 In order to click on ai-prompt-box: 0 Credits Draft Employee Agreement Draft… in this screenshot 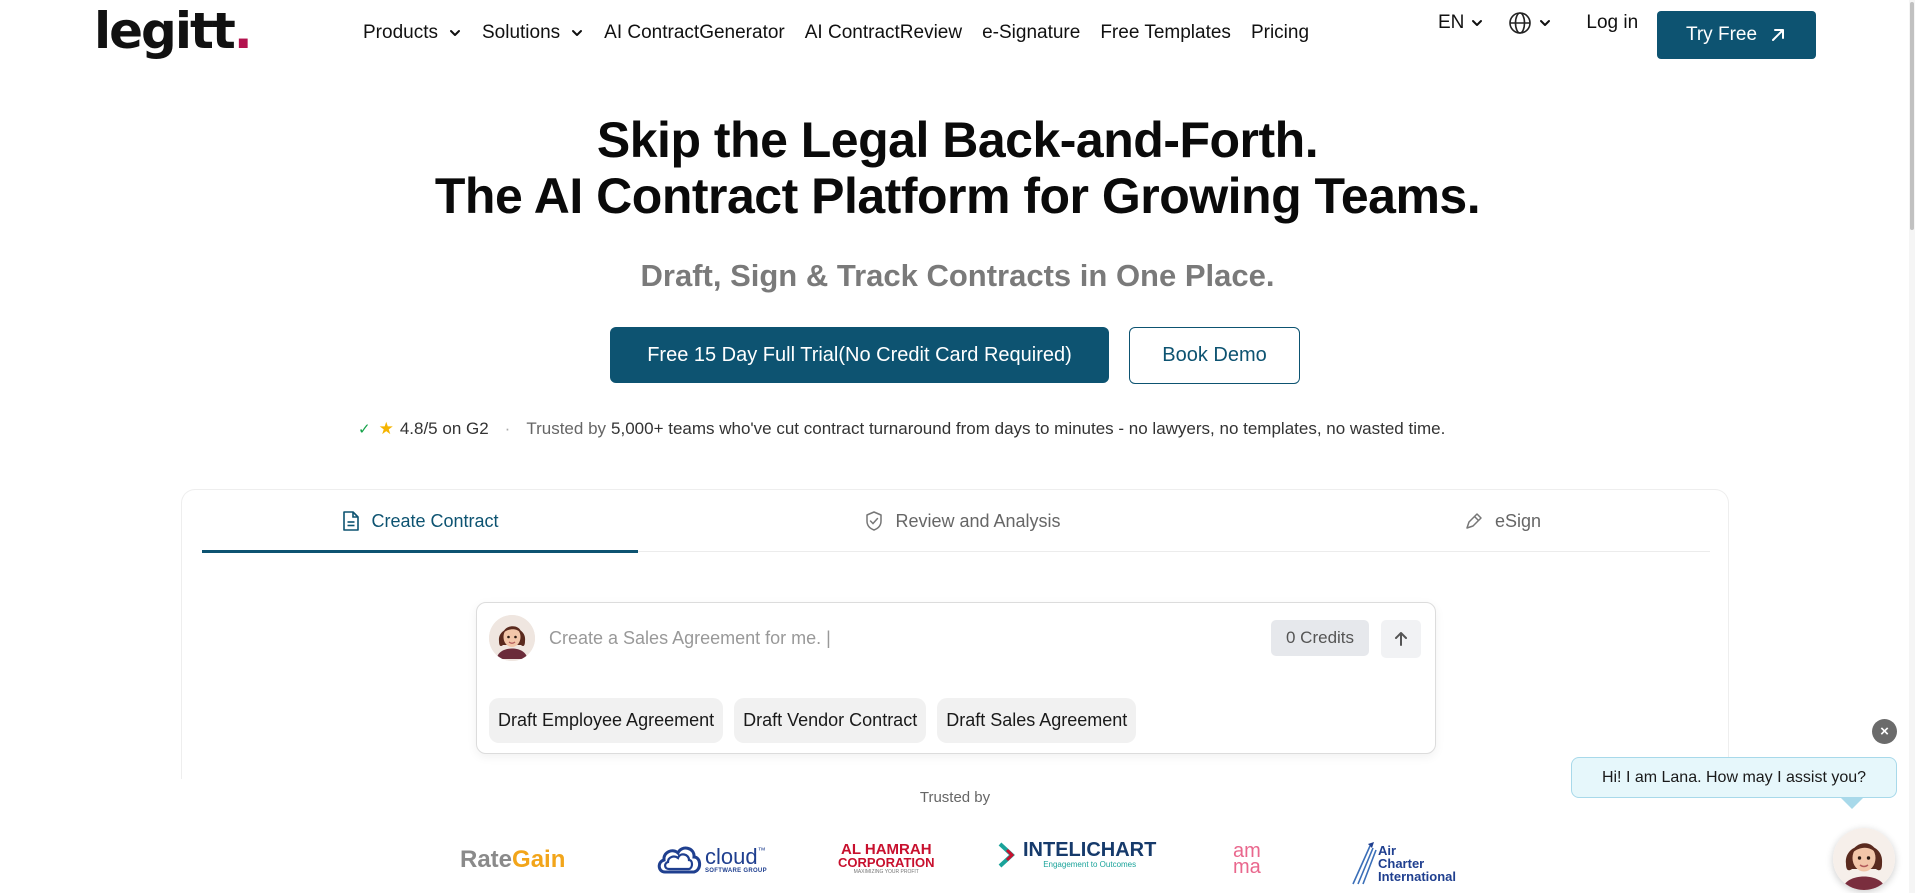, I will do `click(956, 678)`.